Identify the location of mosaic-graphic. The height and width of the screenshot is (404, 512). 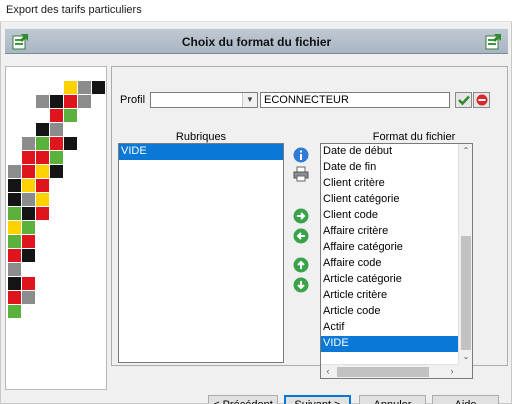
(56, 199).